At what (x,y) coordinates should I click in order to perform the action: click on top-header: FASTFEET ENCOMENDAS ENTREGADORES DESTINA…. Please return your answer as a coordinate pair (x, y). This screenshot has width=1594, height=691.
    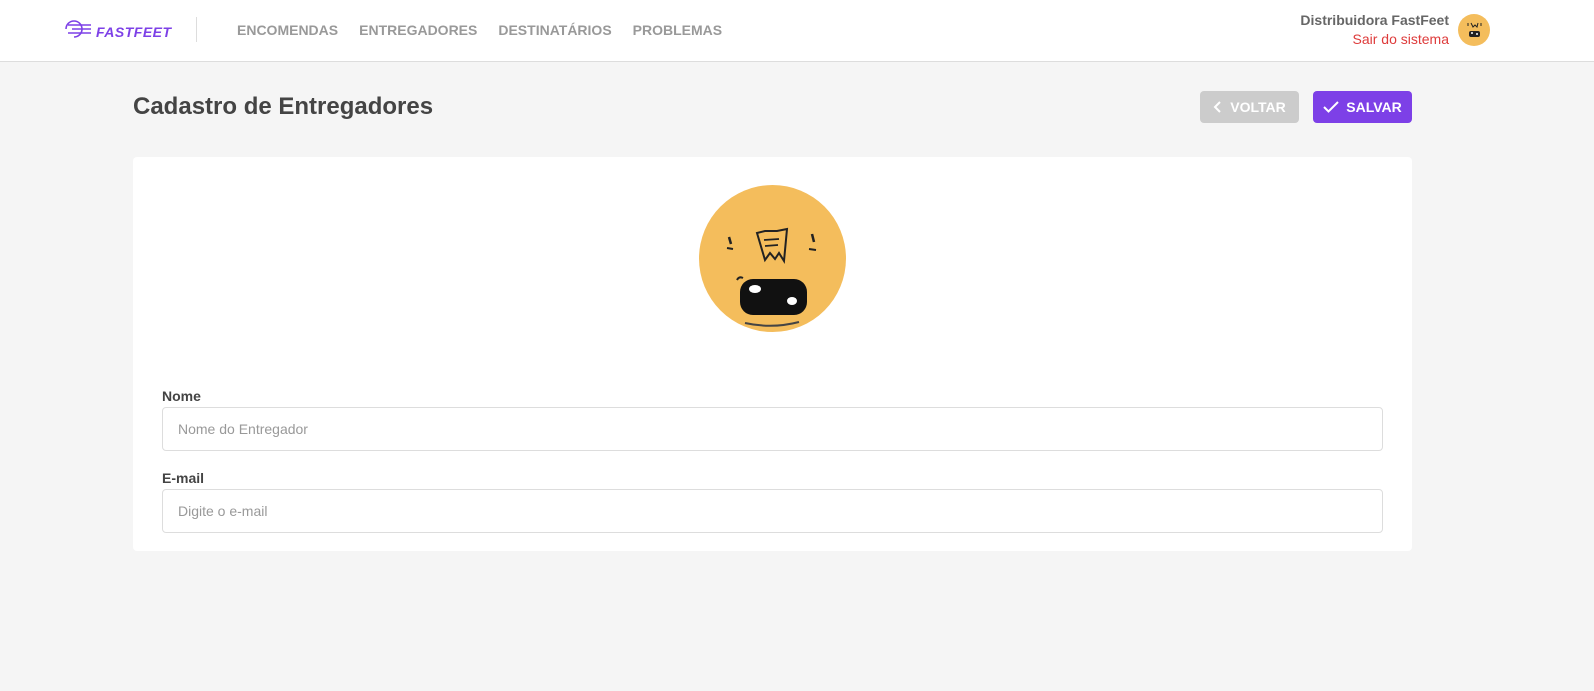
    Looking at the image, I should click on (797, 31).